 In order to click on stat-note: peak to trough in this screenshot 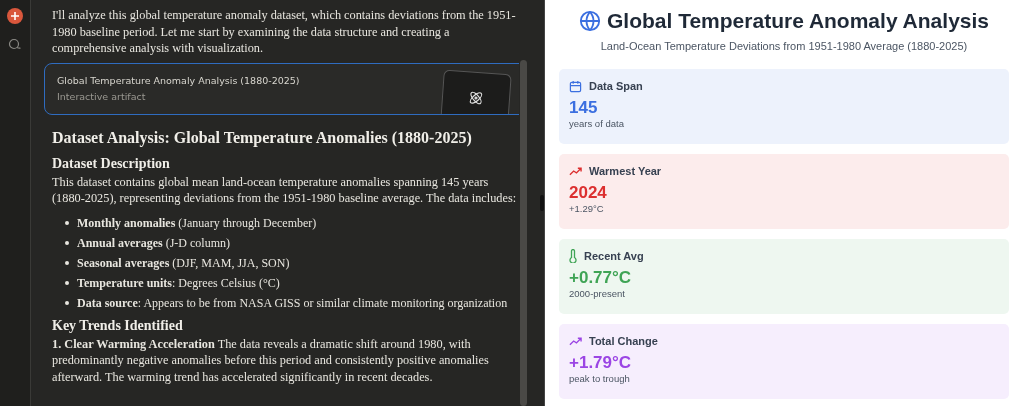, I will do `click(600, 379)`.